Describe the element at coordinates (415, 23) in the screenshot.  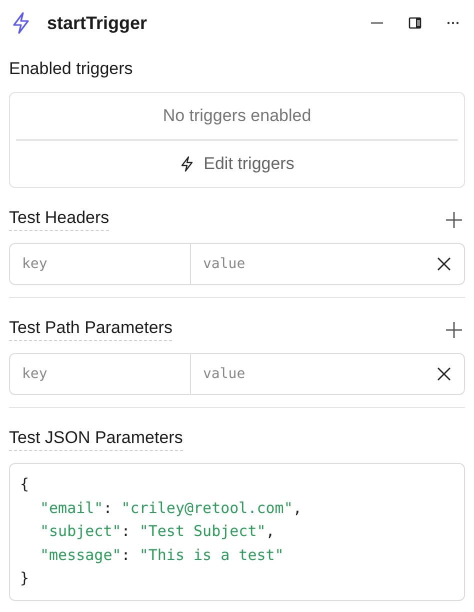
I see `sidebar-icon` at that location.